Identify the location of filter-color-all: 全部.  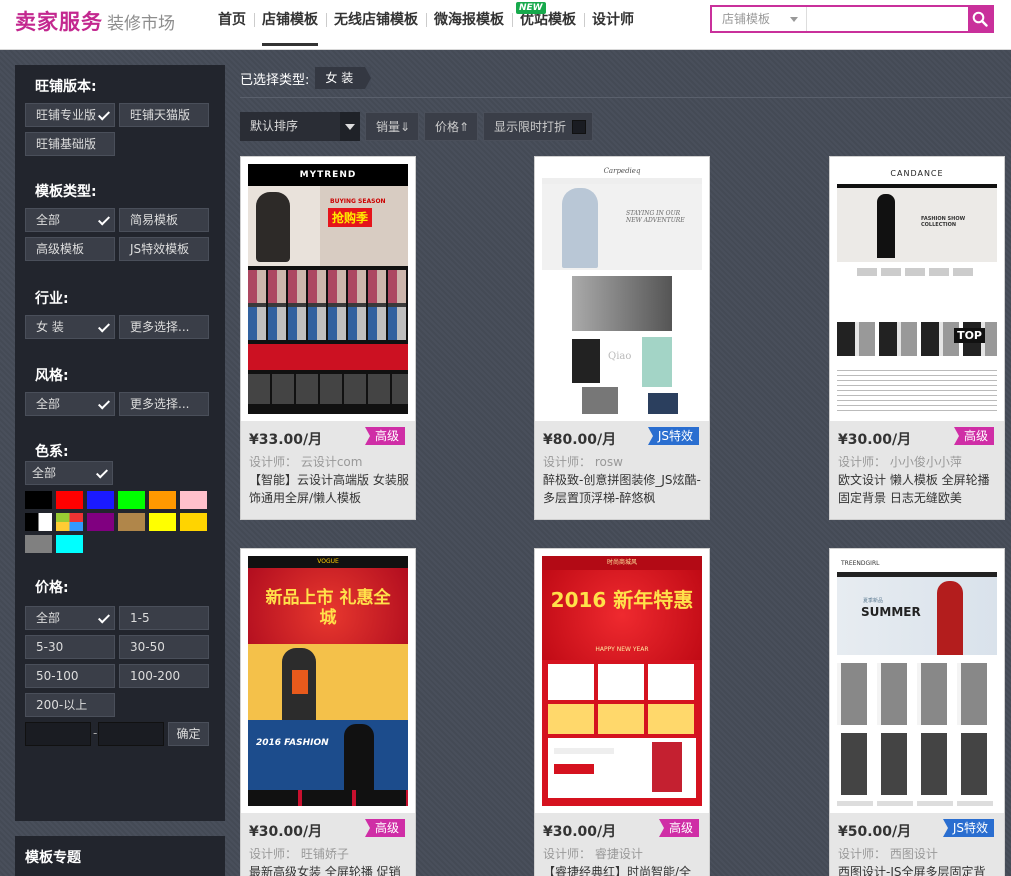
(69, 473).